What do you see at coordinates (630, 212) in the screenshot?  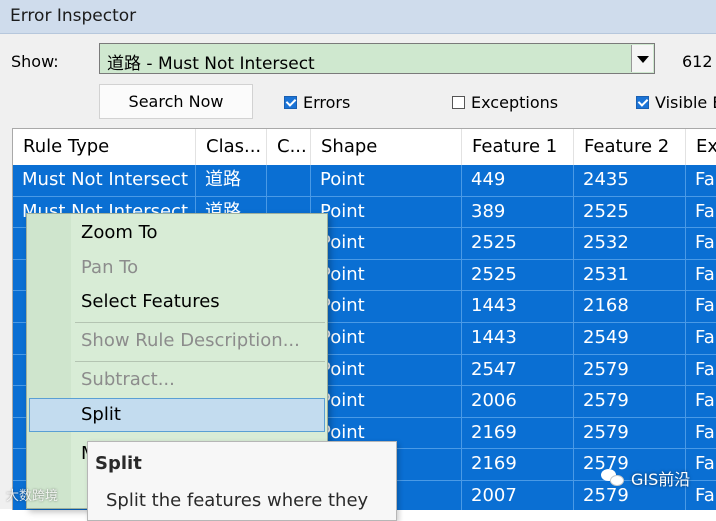 I see `cell-feature-2: 2525` at bounding box center [630, 212].